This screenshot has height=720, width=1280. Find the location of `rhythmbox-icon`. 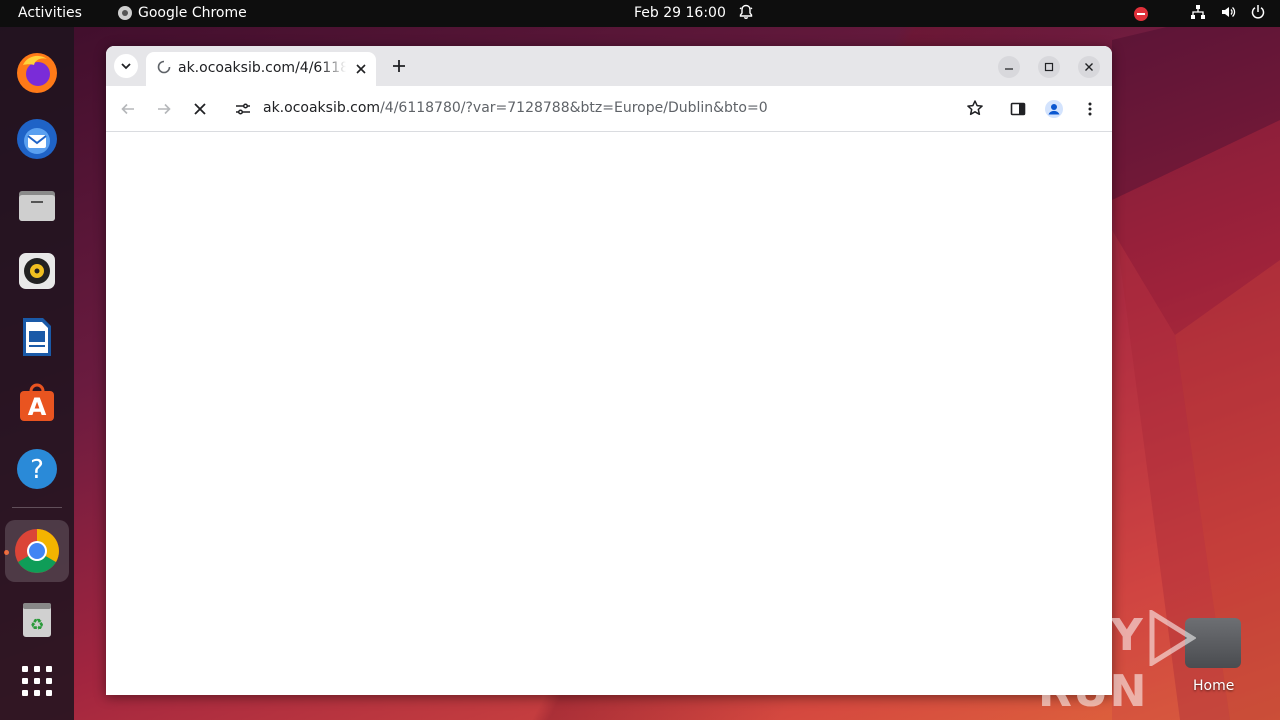

rhythmbox-icon is located at coordinates (37, 271).